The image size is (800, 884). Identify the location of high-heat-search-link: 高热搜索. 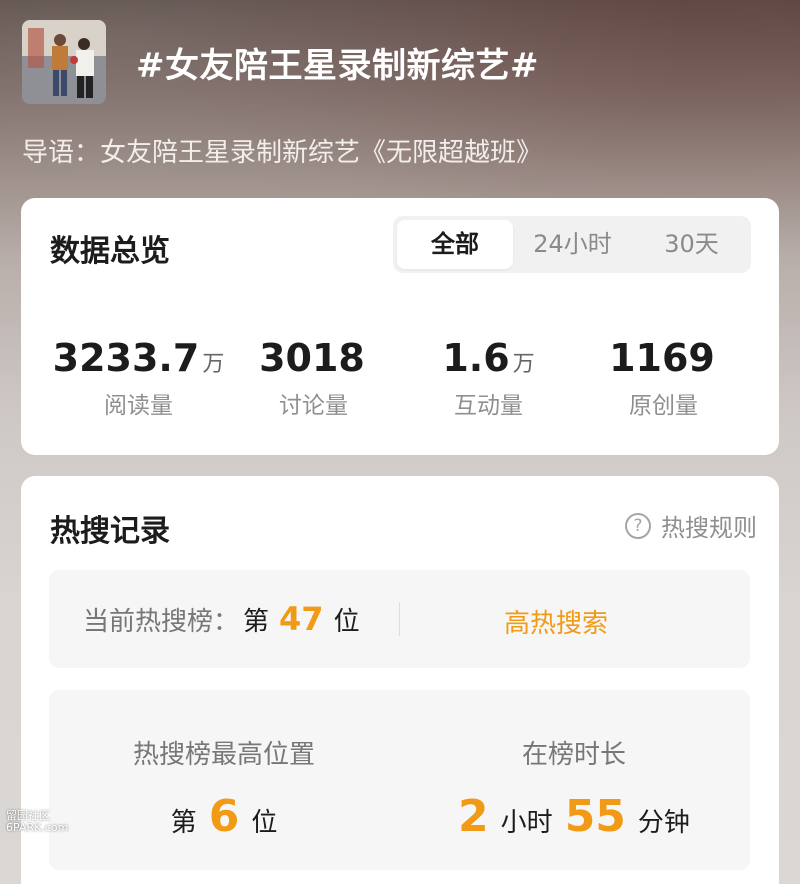
(556, 621).